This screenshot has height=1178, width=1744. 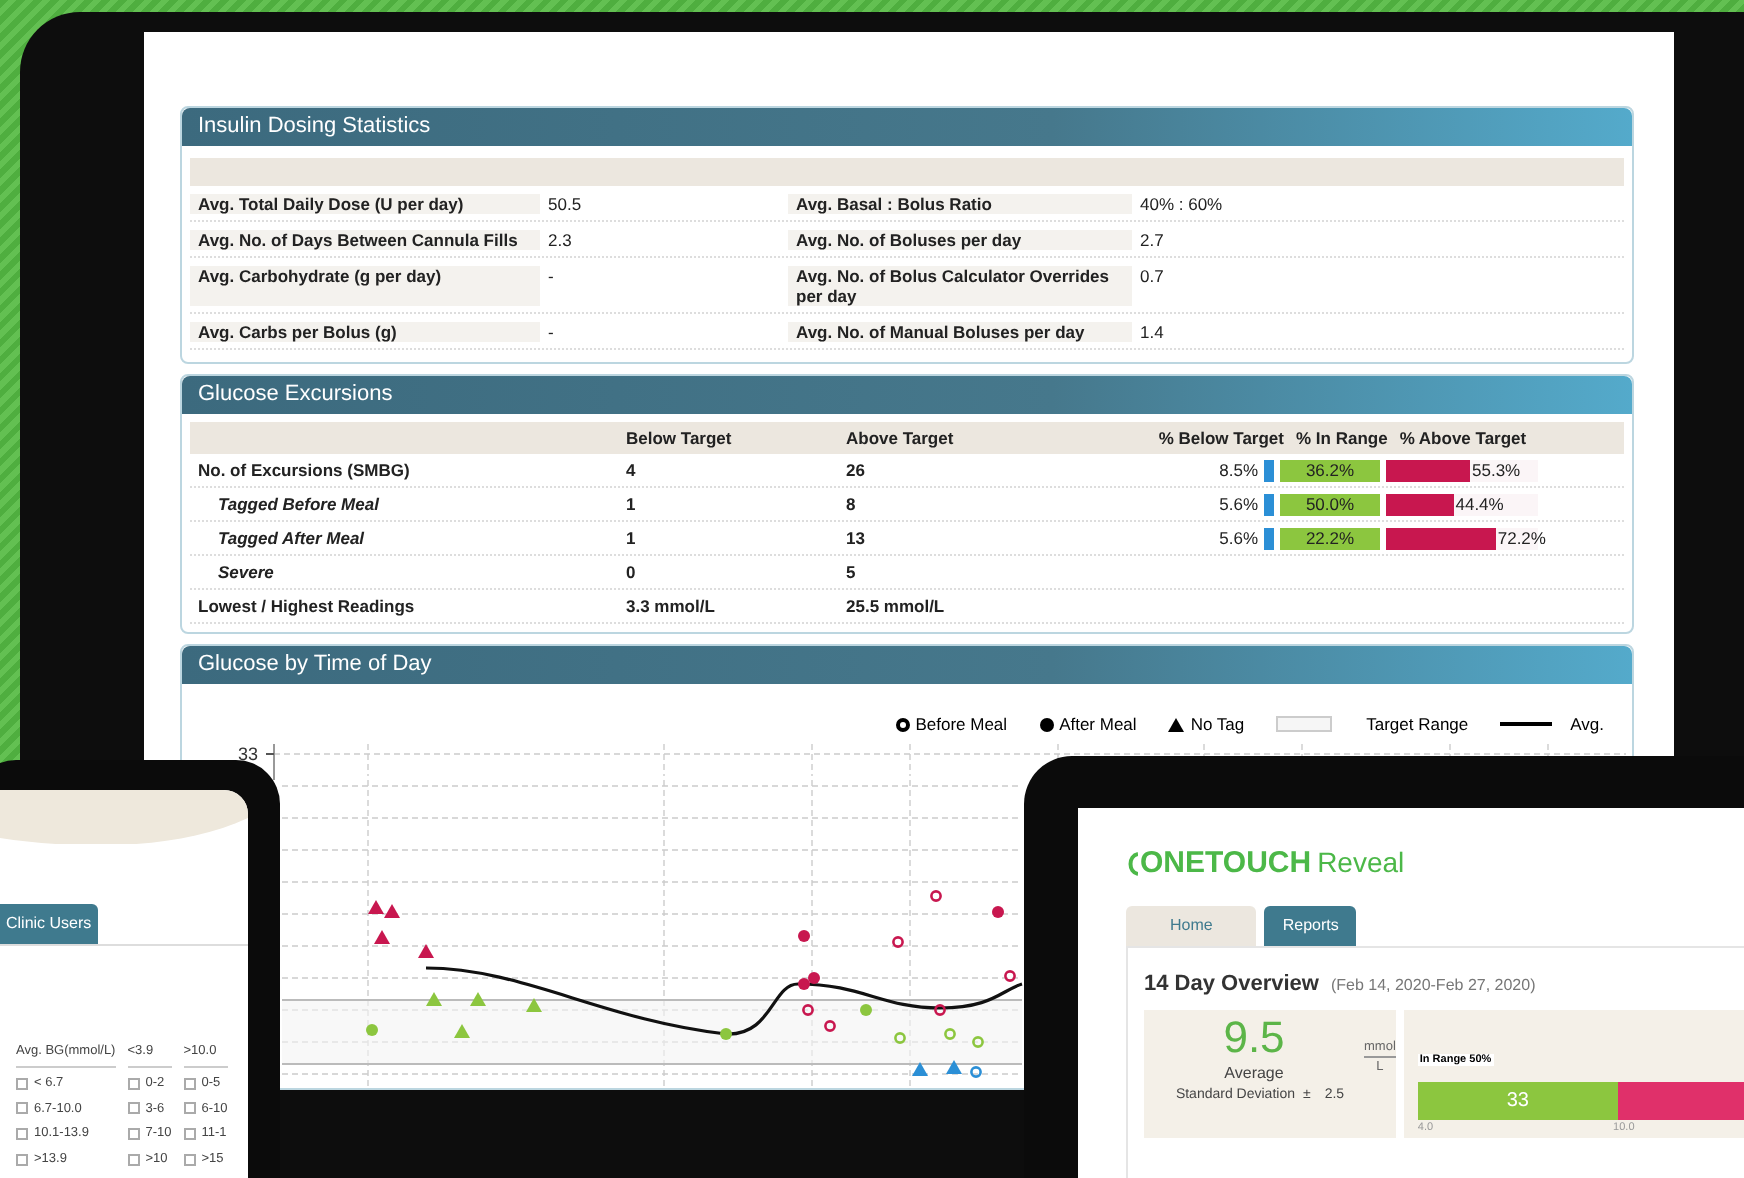 I want to click on table-cell-text: Tagged Before Meal, so click(x=298, y=504).